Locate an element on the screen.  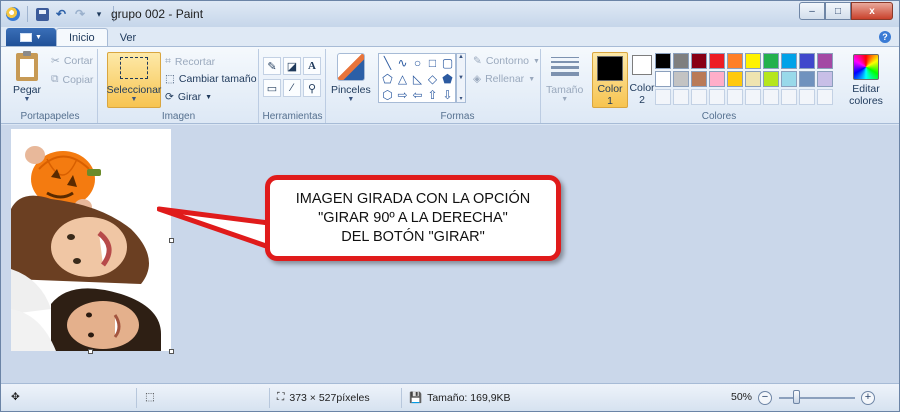
oval-shape-icon: ○ is located at coordinates (417, 63).